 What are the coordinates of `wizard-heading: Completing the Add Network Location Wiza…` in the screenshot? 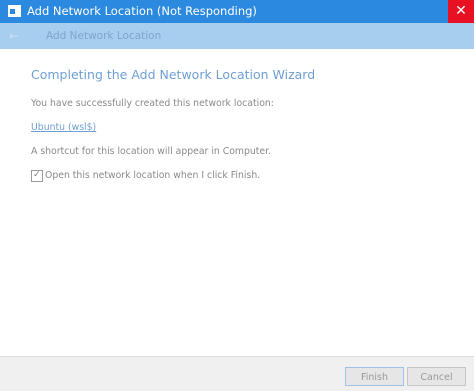 It's located at (173, 74).